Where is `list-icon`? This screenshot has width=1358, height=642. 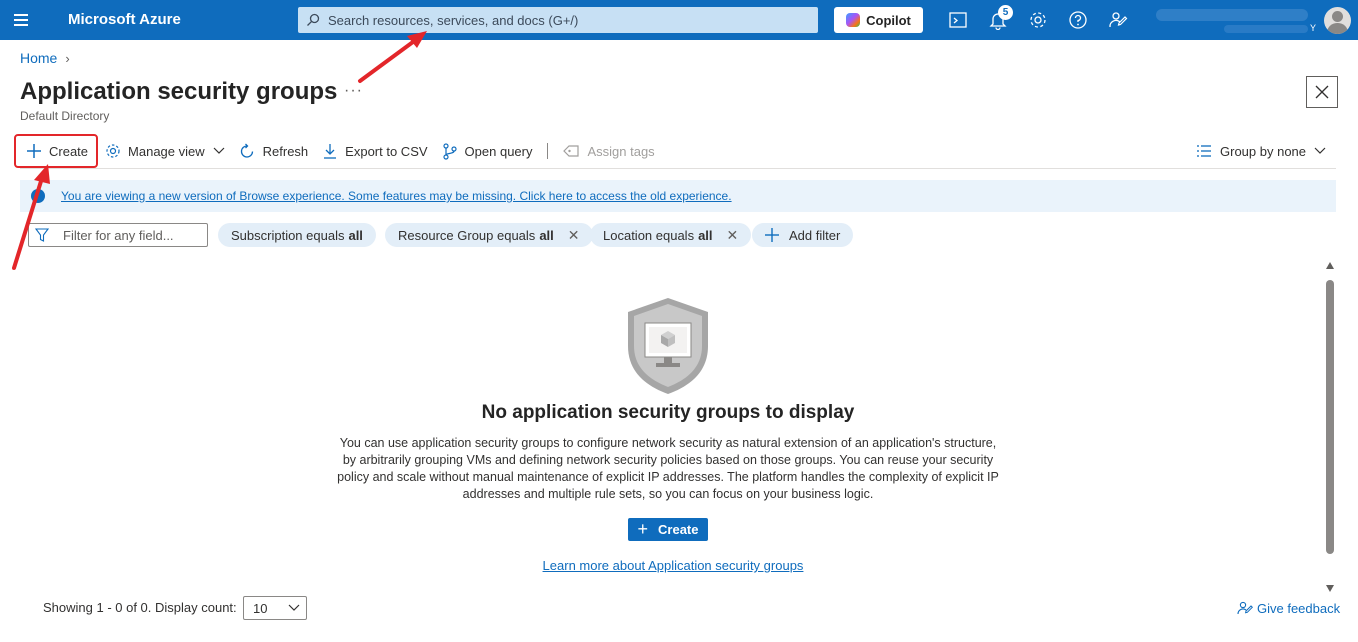 list-icon is located at coordinates (1204, 151).